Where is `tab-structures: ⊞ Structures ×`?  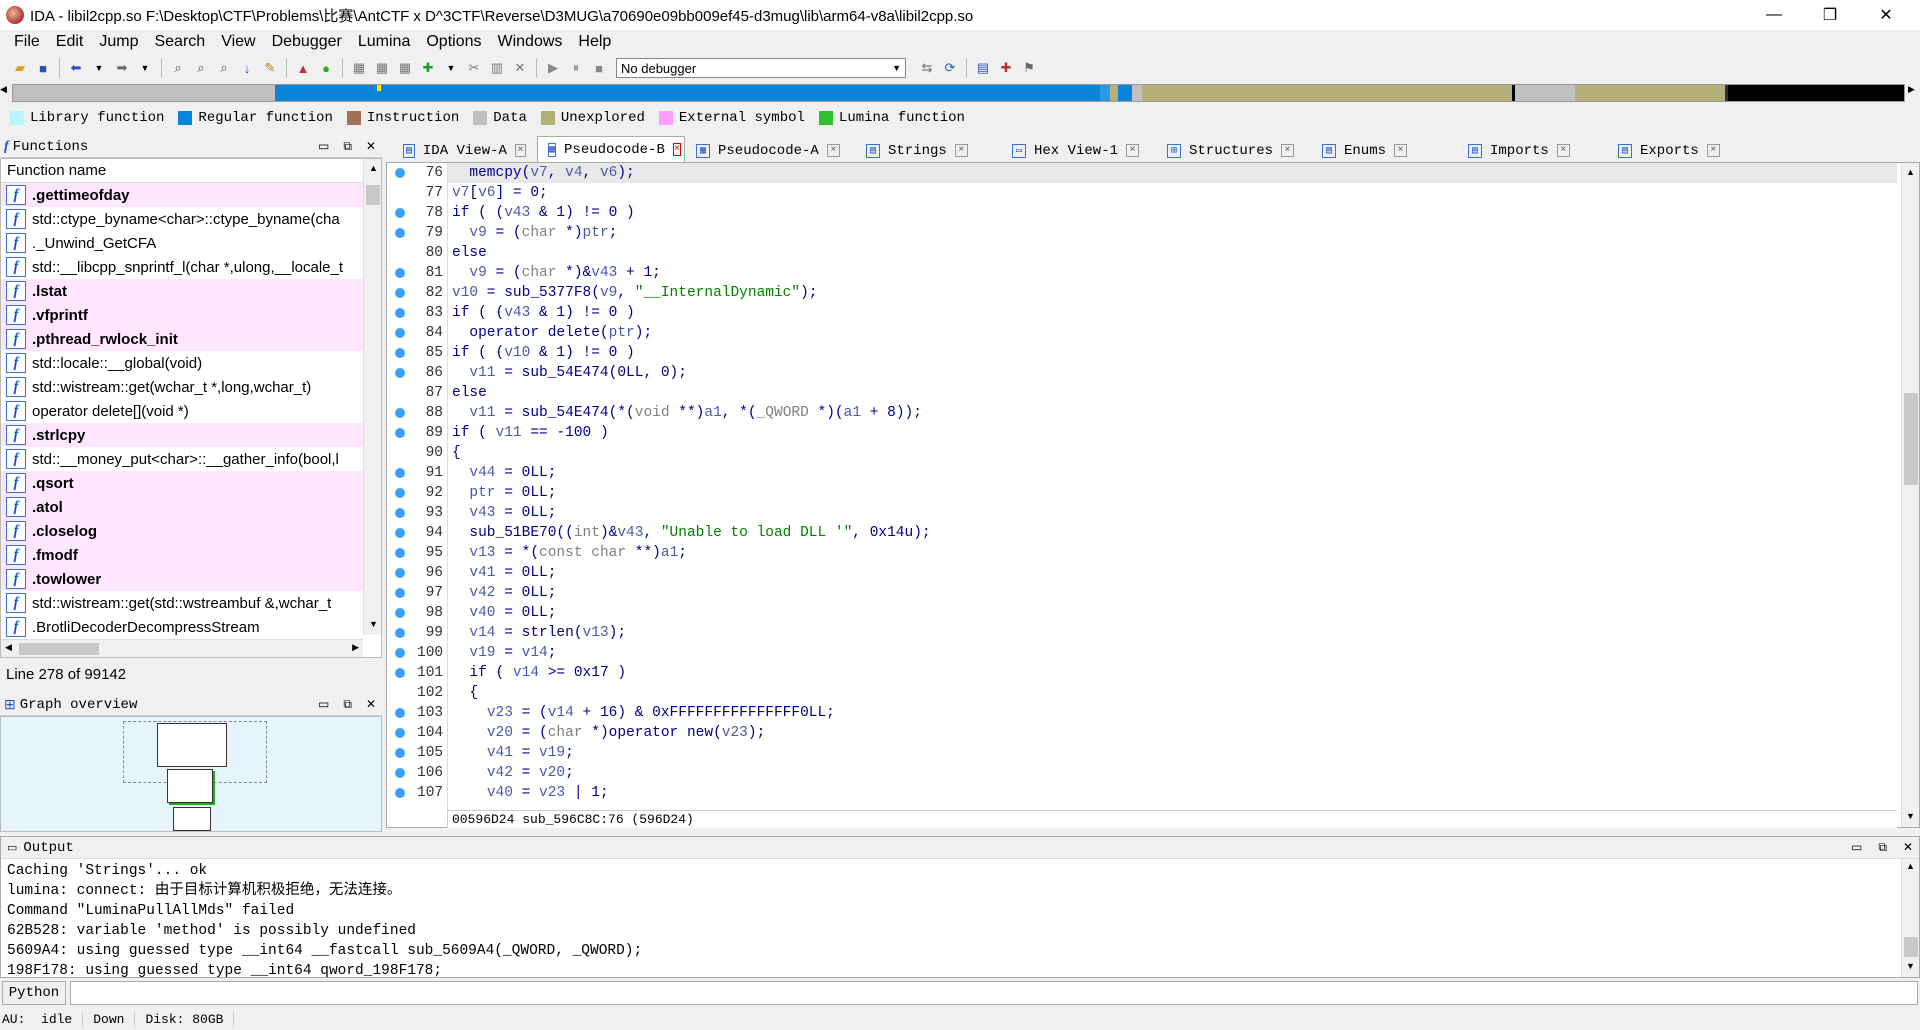
tab-structures: ⊞ Structures × is located at coordinates (1233, 150).